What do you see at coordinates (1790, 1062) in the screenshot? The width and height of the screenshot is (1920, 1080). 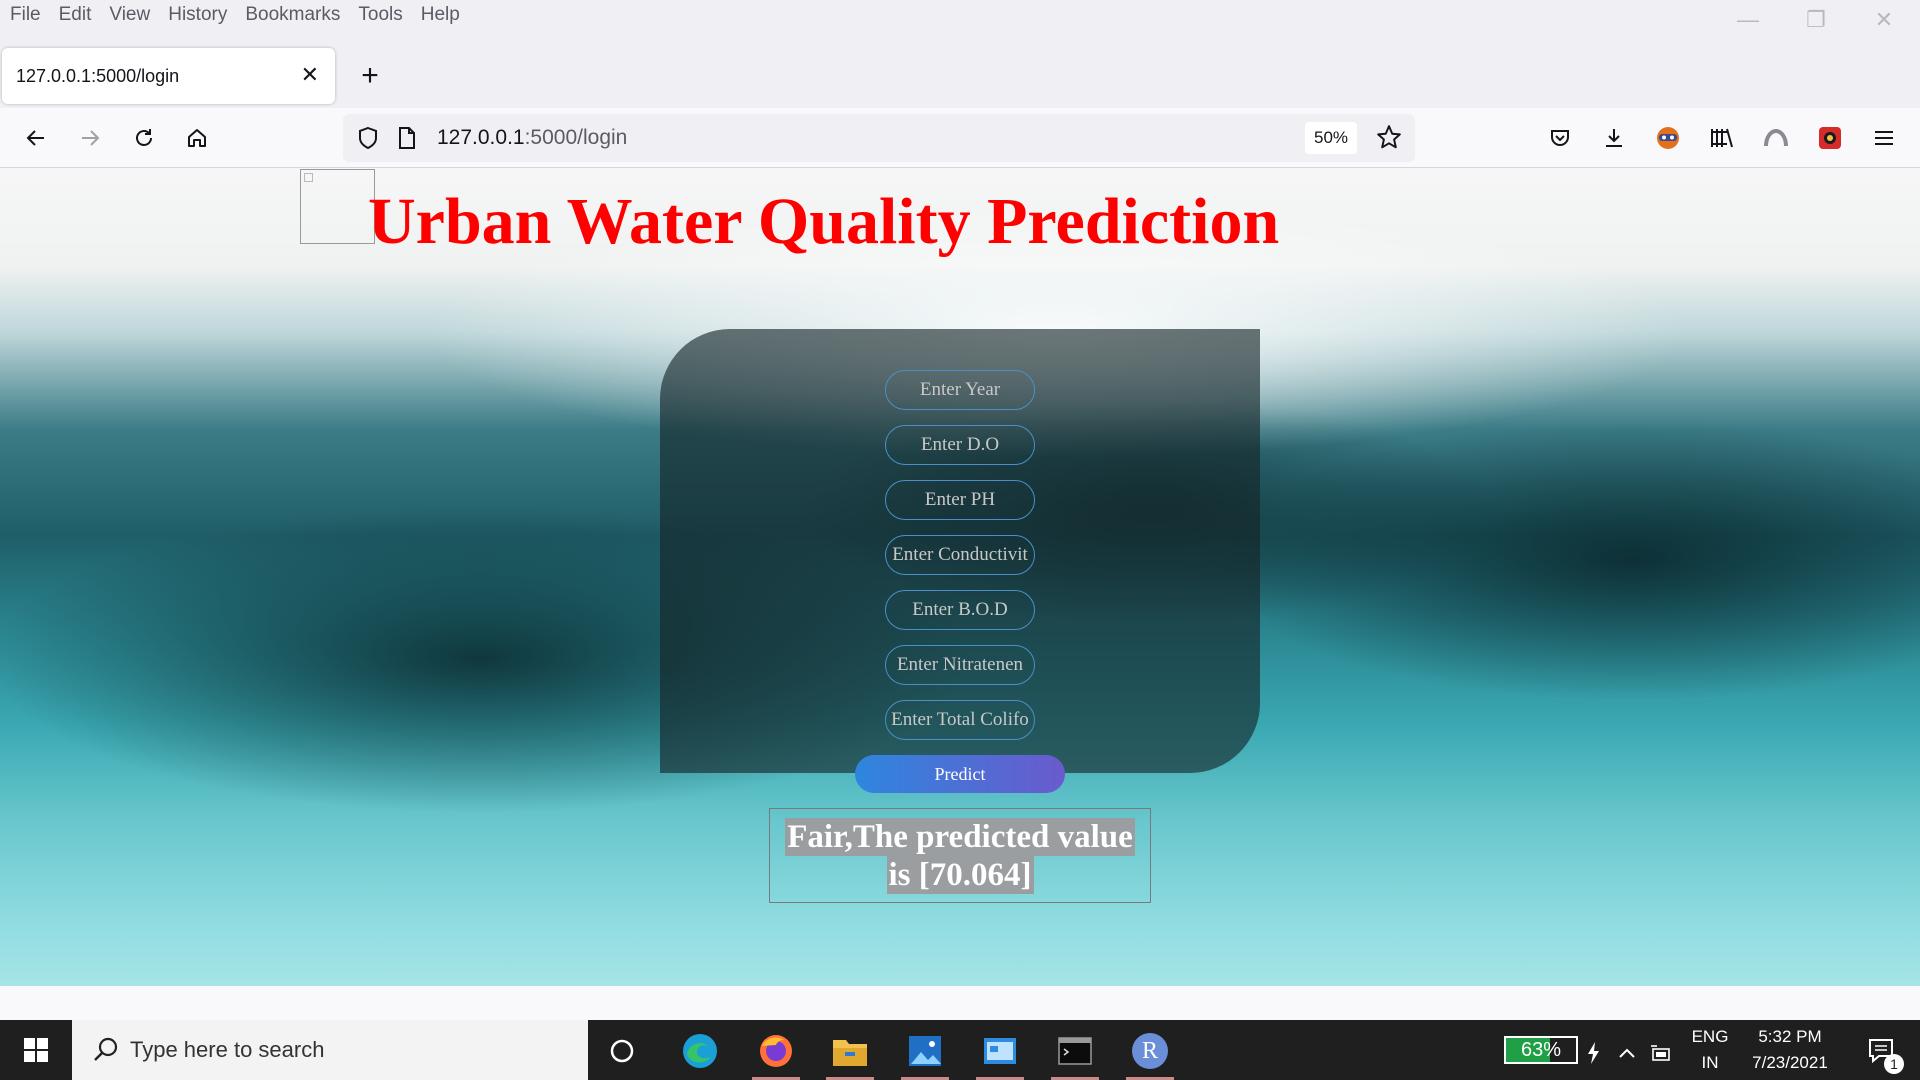 I see `clock-date: 7/23/2021` at bounding box center [1790, 1062].